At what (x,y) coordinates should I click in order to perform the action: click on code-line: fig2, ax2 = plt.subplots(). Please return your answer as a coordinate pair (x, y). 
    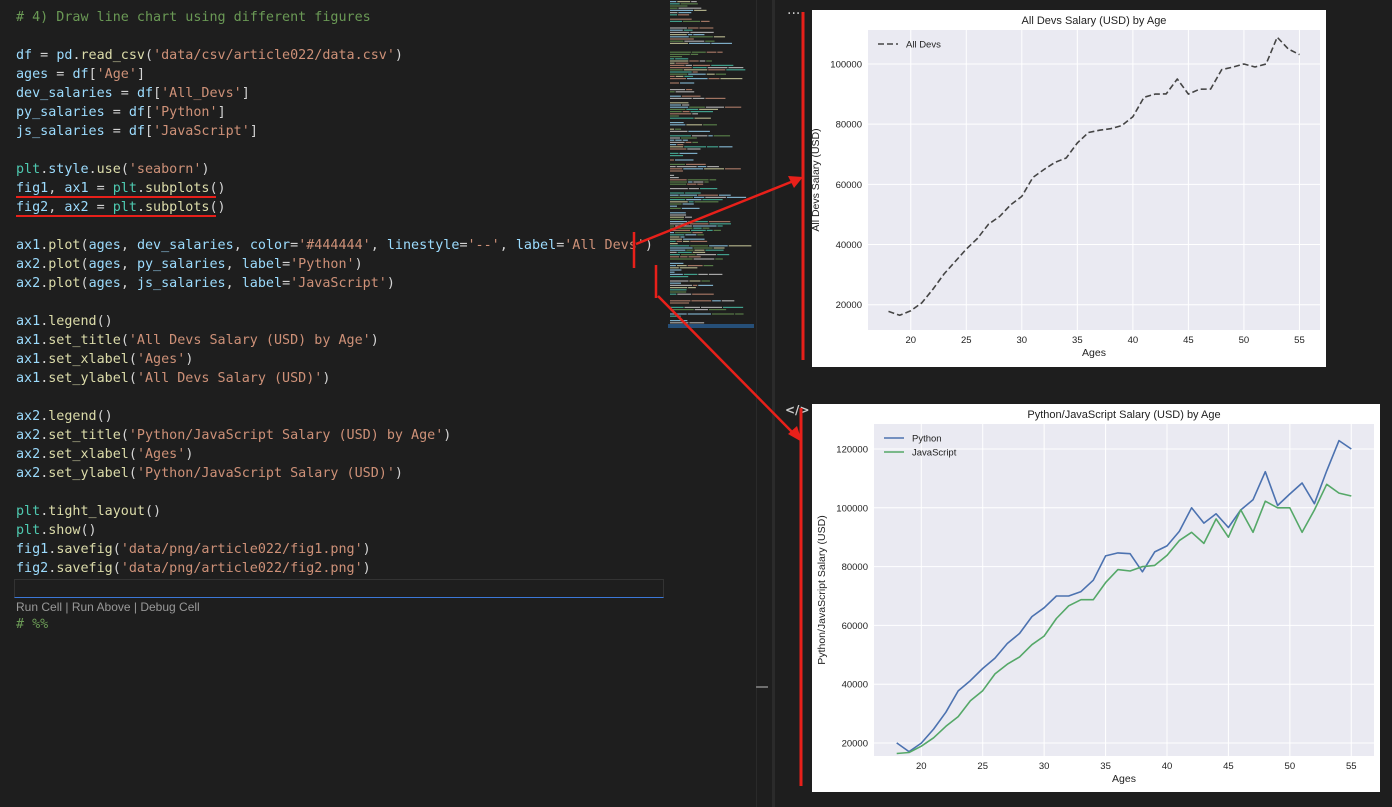
    Looking at the image, I should click on (121, 207).